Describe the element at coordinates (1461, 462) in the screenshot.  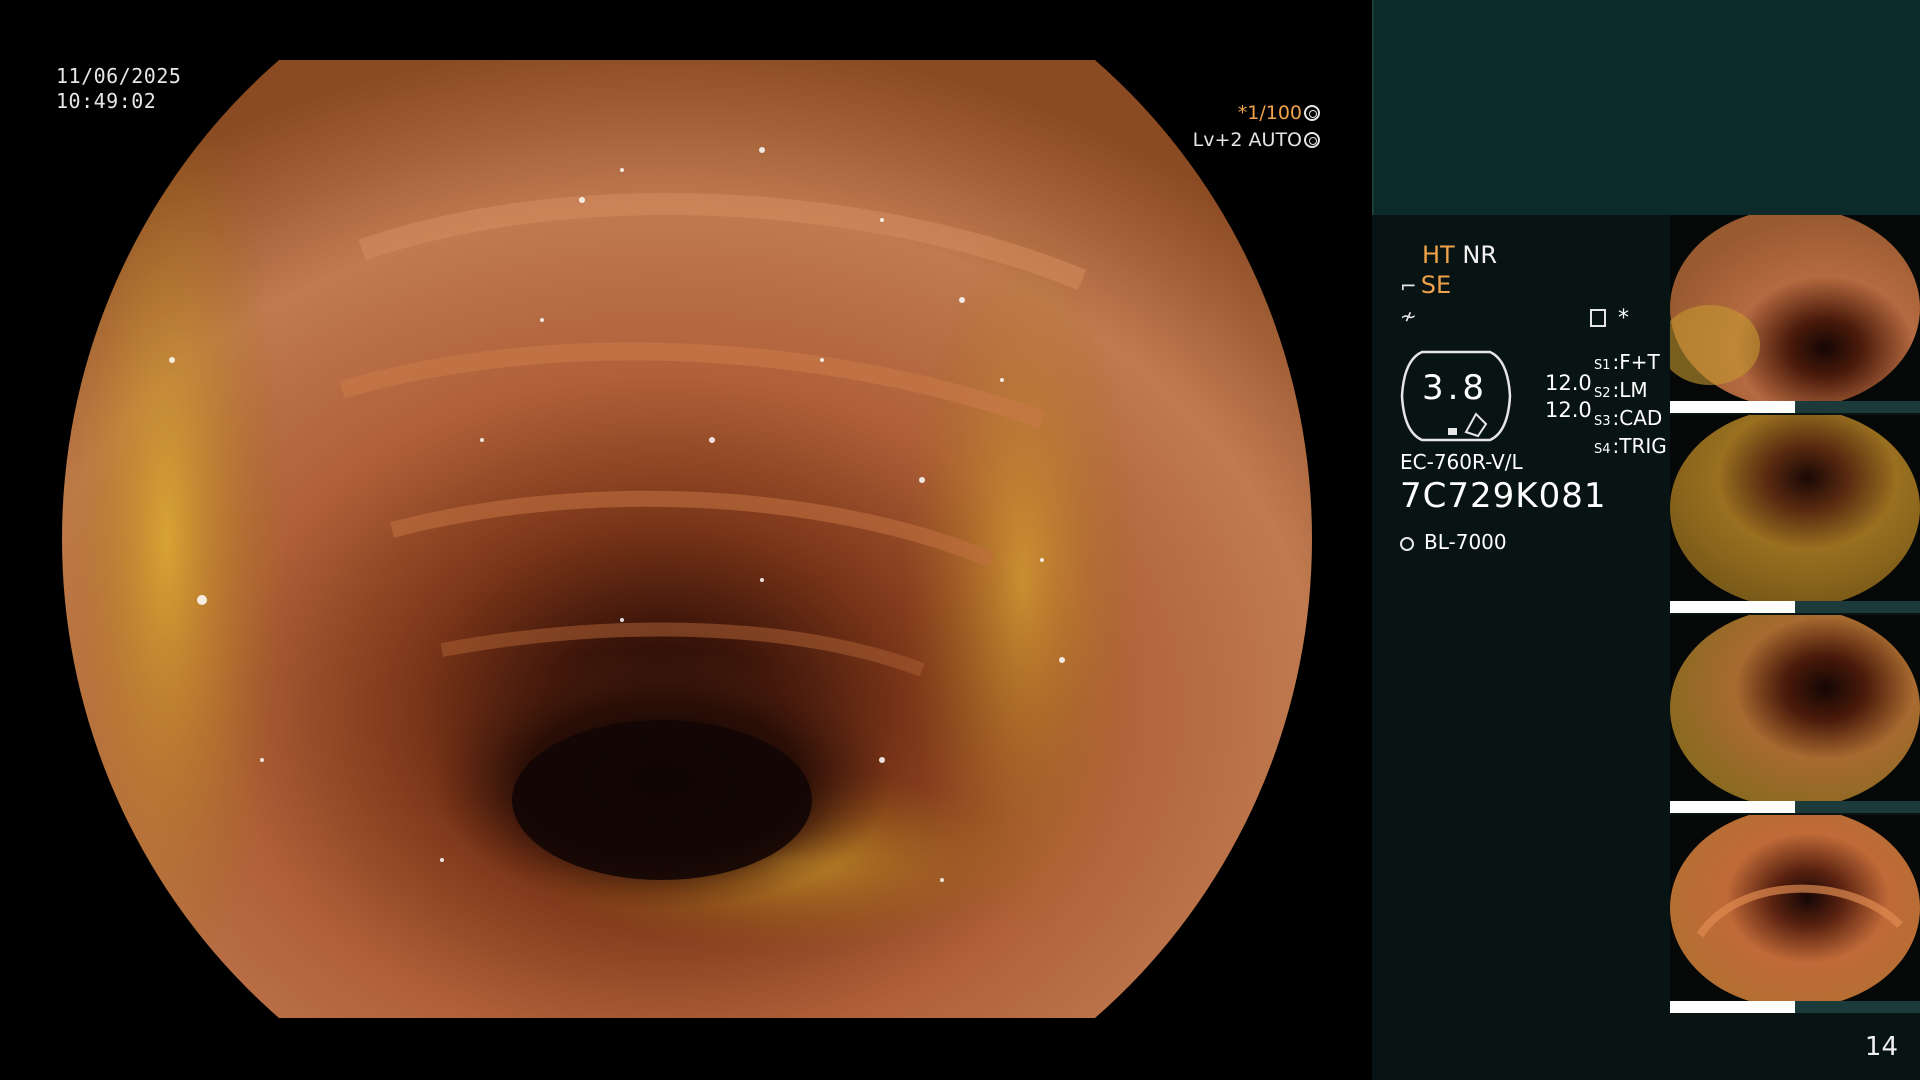
I see `scope-model: EC-760R-V/L` at that location.